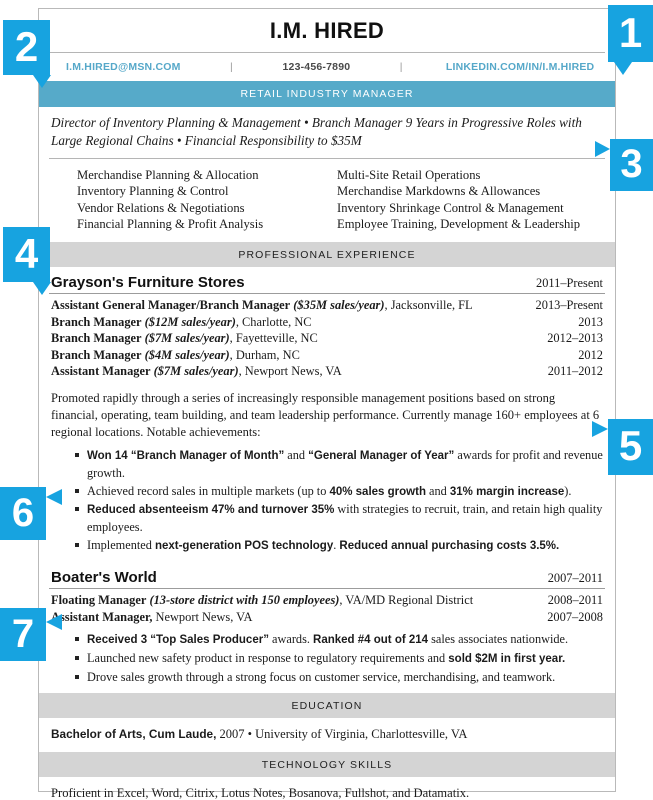 The image size is (653, 800). Describe the element at coordinates (123, 67) in the screenshot. I see `email-link: I.M.HIRED@MSN.COM` at that location.